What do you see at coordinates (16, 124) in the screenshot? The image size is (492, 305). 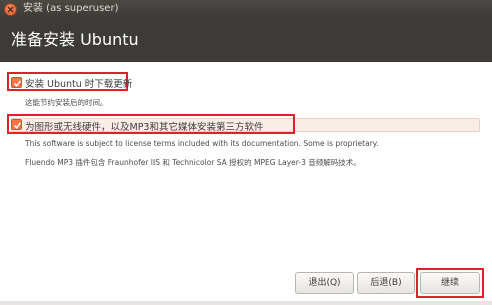 I see `third-party-checkbox` at bounding box center [16, 124].